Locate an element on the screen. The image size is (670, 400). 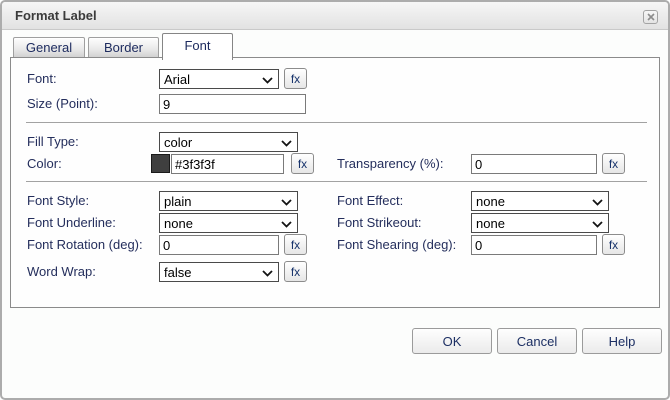
font-strikeout-label: Font Strikeout: is located at coordinates (379, 222).